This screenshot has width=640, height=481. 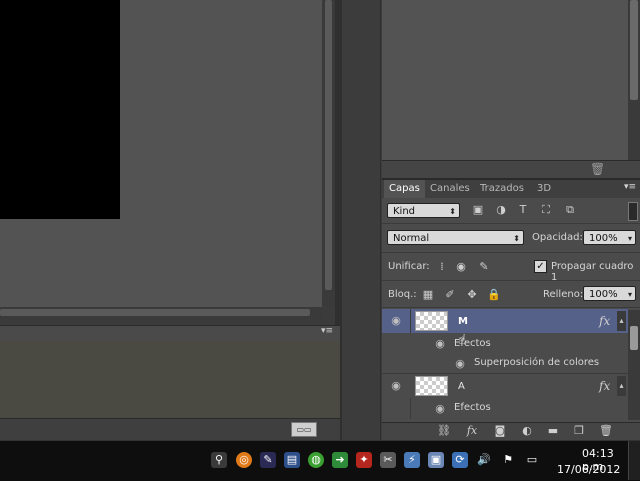 What do you see at coordinates (478, 210) in the screenshot?
I see `pixel-filter-icon: ▣` at bounding box center [478, 210].